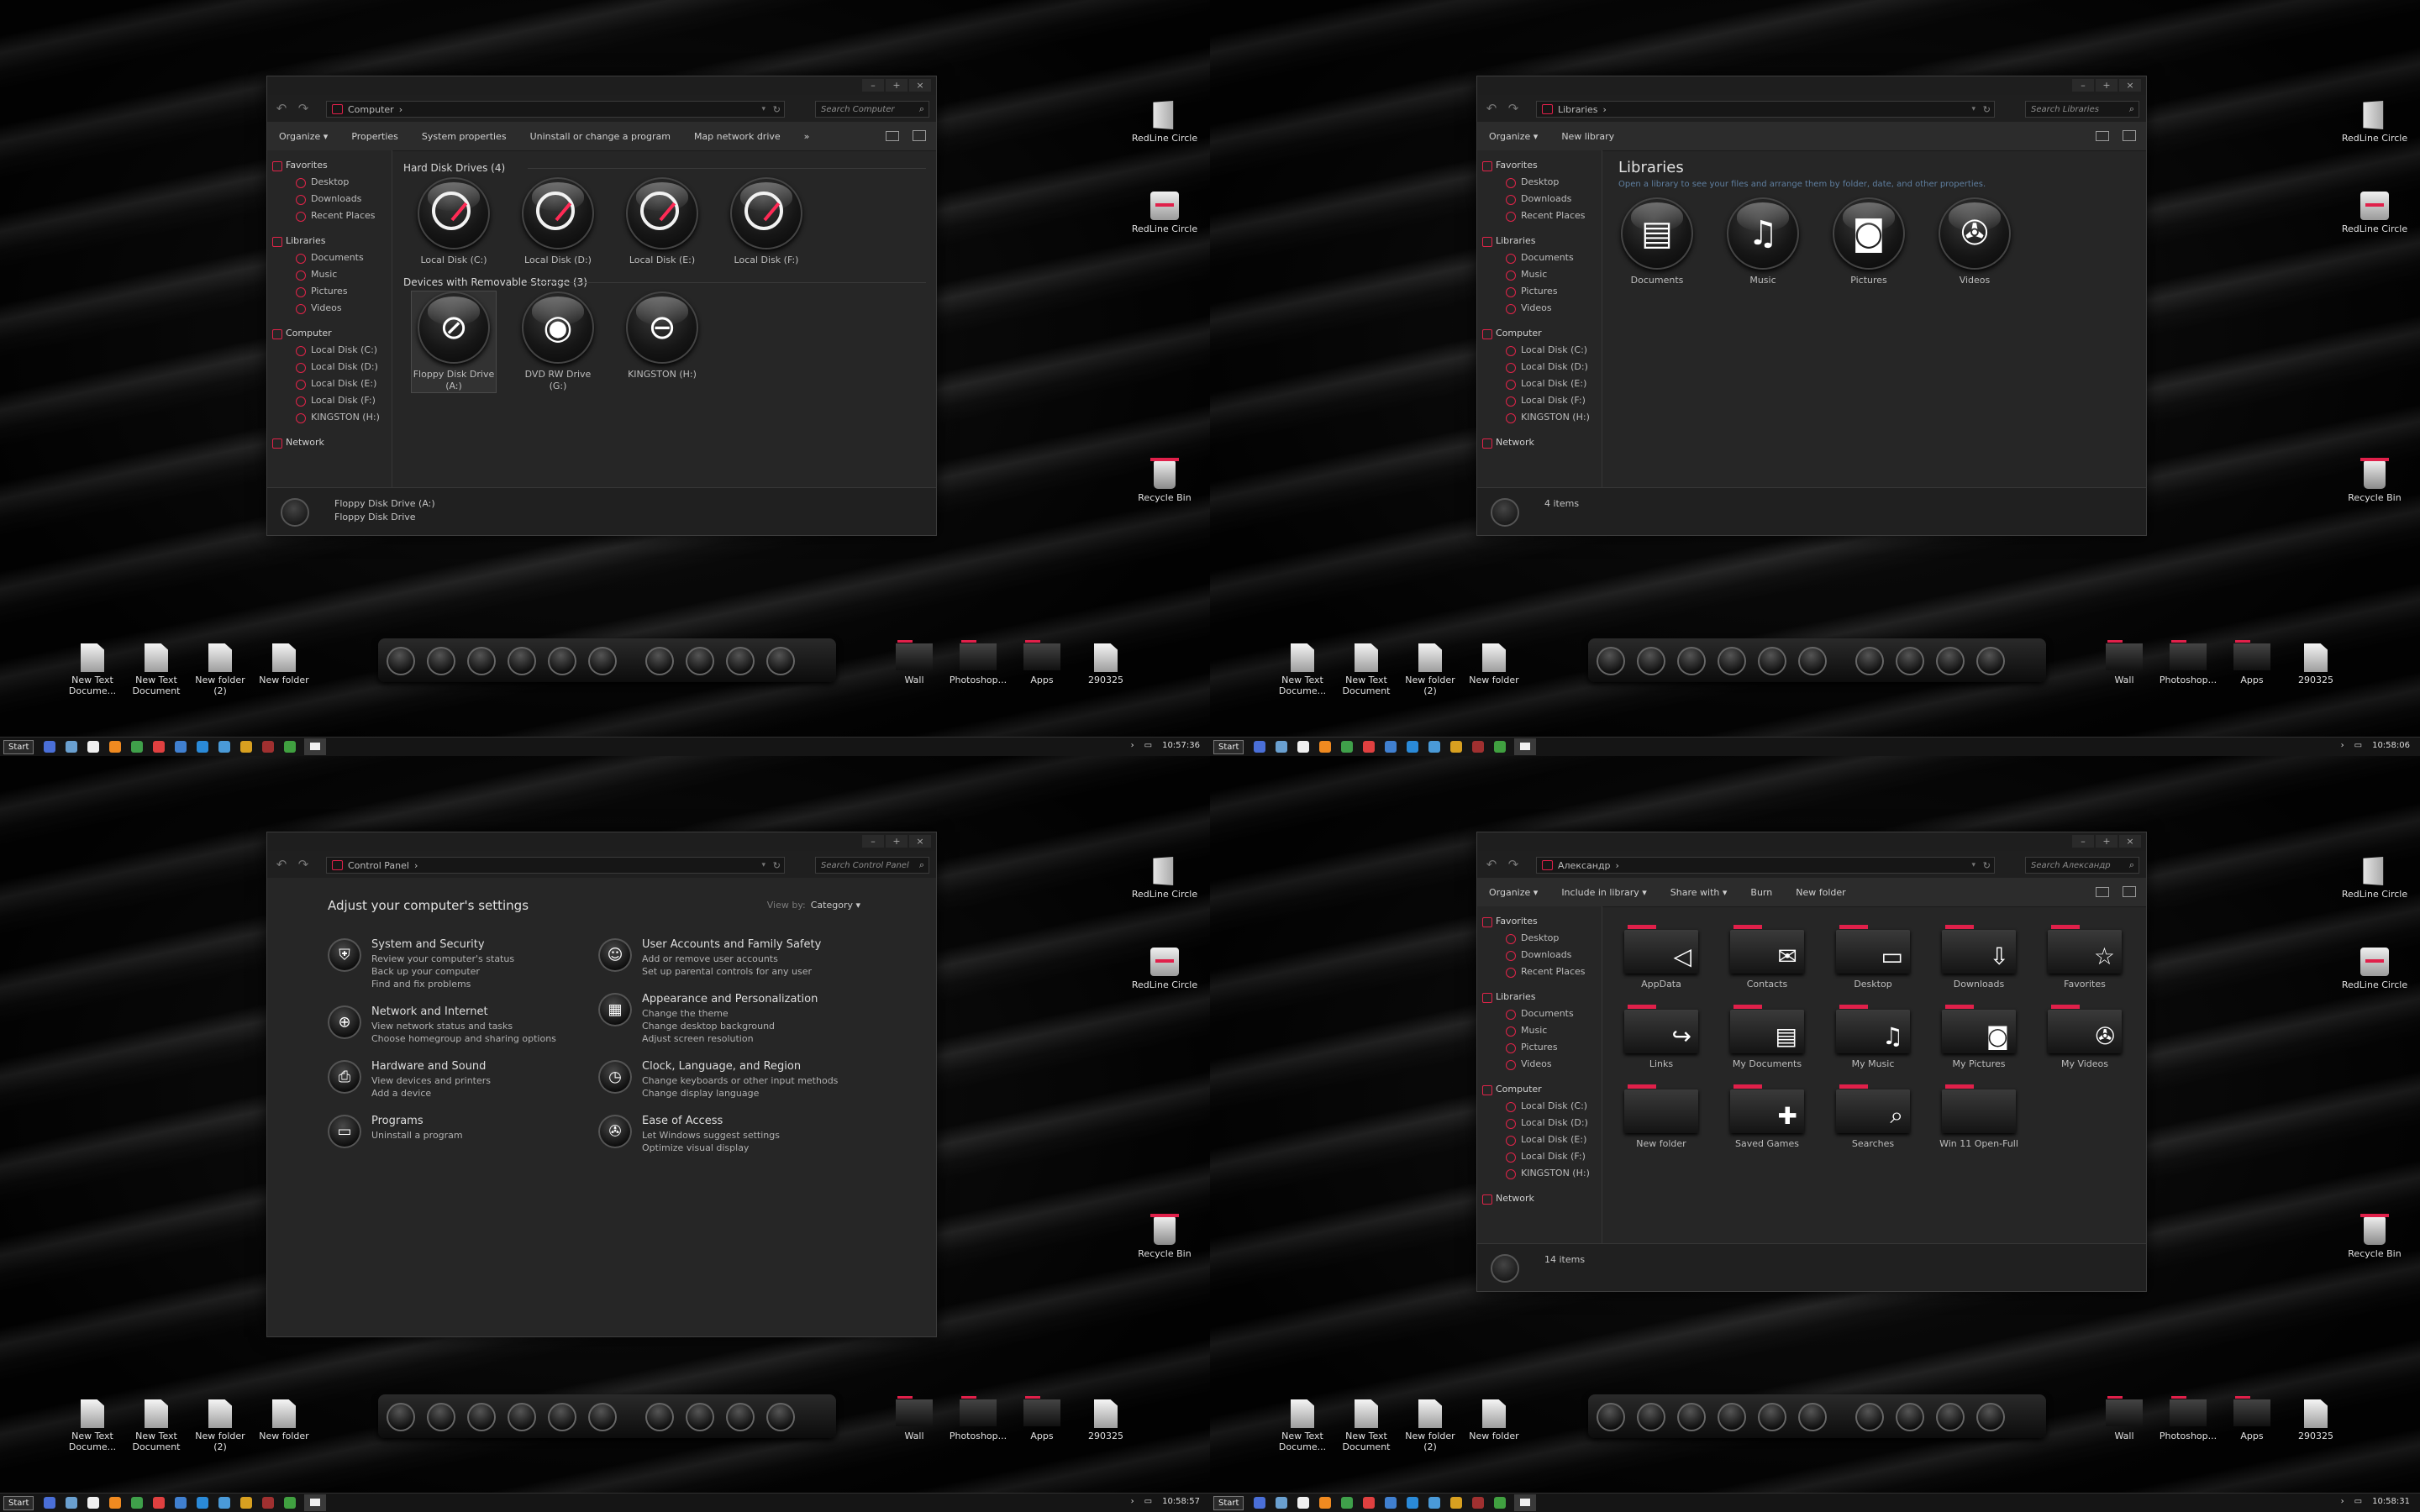 Image resolution: width=2420 pixels, height=1512 pixels. Describe the element at coordinates (1539, 182) in the screenshot. I see `nav-item: Desktop` at that location.